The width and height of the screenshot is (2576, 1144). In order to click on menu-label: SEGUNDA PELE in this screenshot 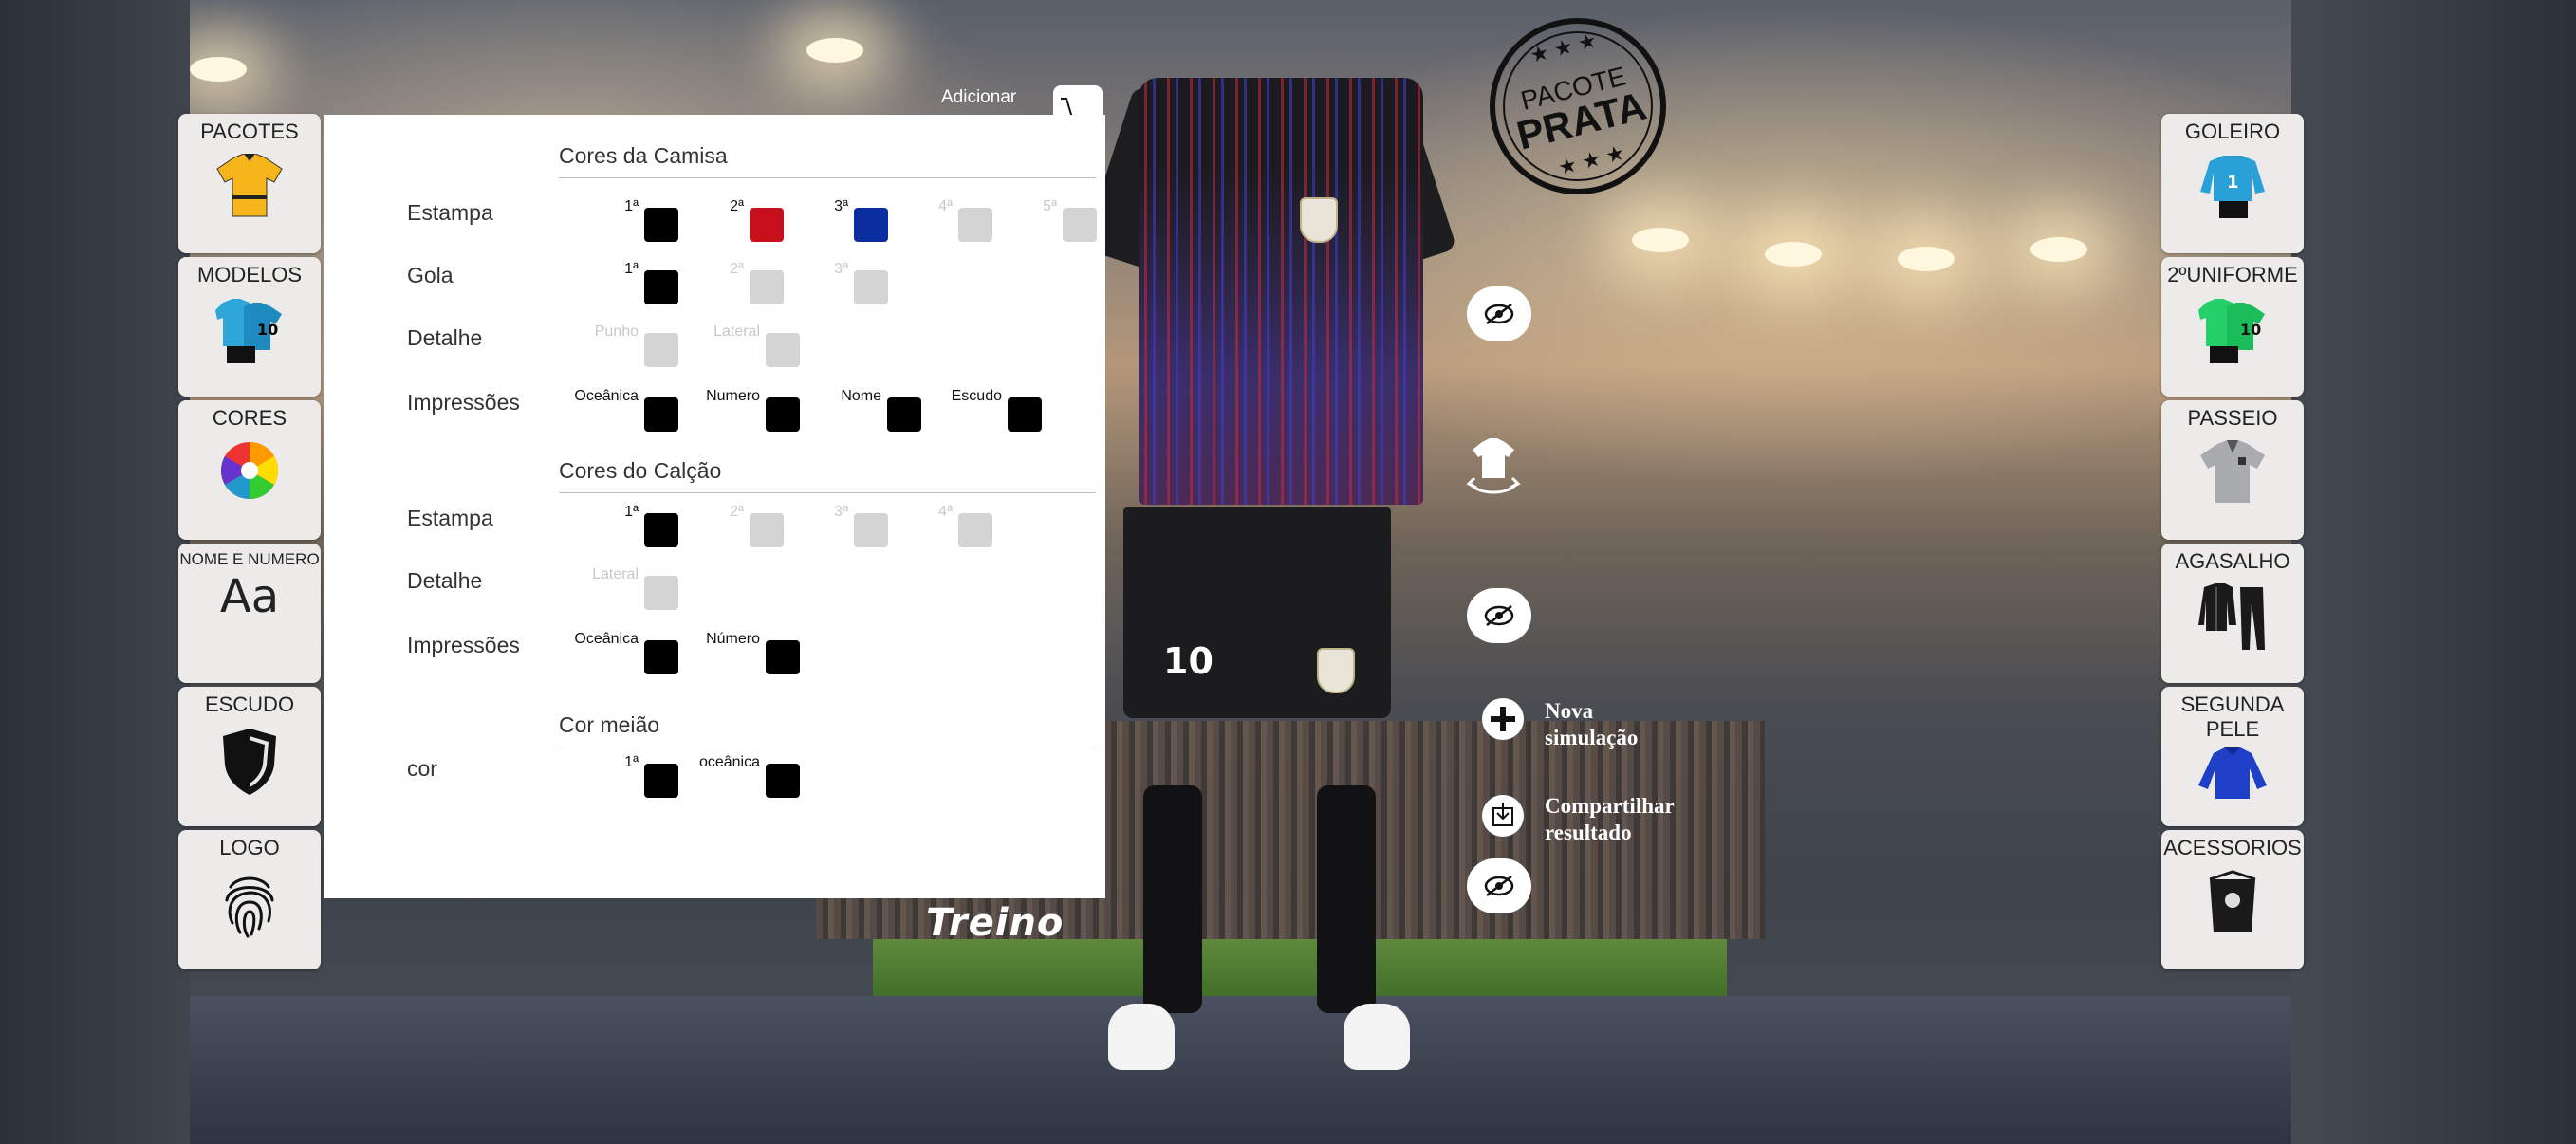, I will do `click(2232, 716)`.